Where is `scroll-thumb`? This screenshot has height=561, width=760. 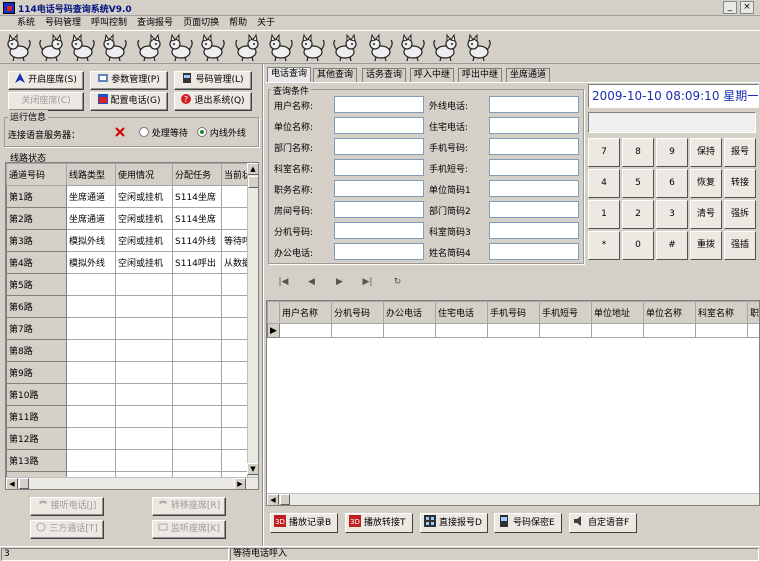 scroll-thumb is located at coordinates (253, 182).